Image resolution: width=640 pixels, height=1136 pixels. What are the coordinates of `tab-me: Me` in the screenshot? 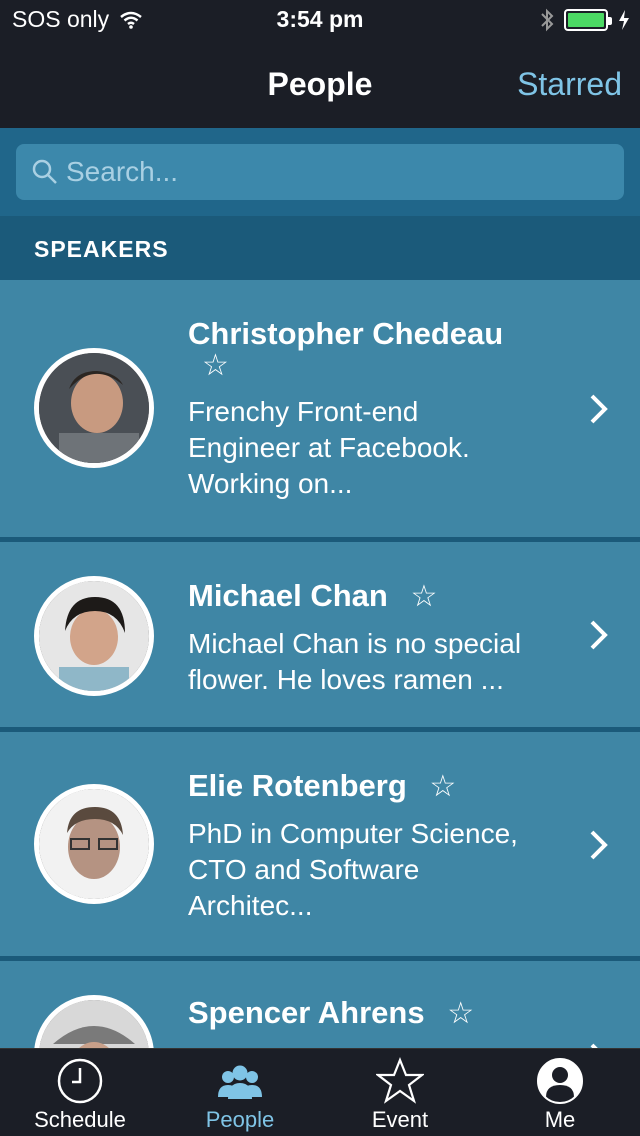 It's located at (560, 1092).